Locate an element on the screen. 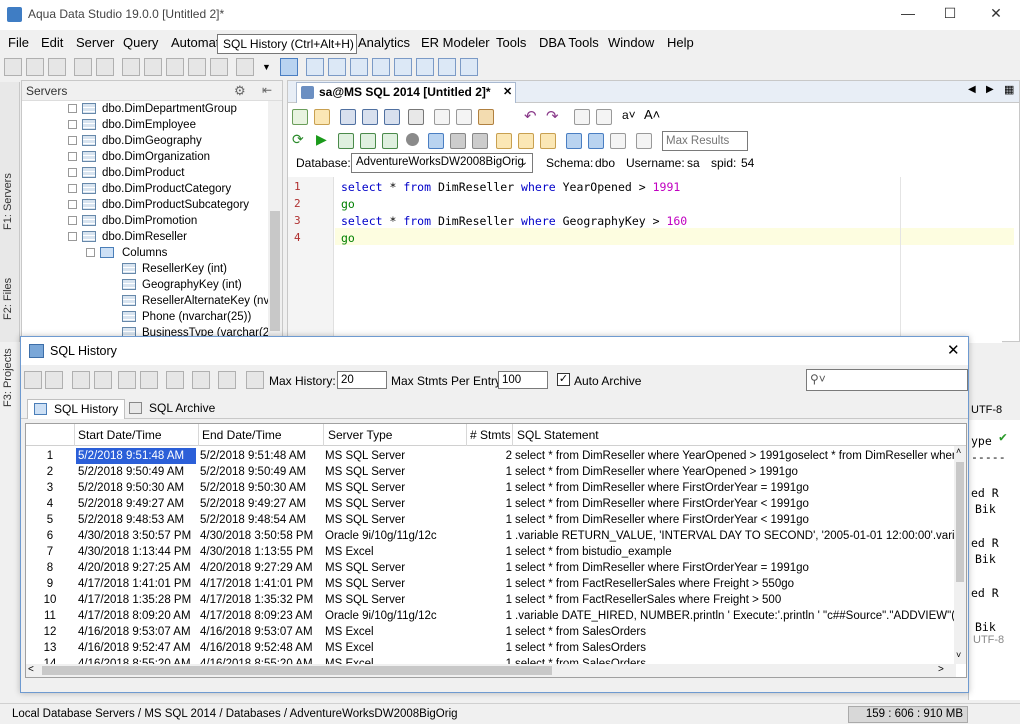  print-entry-icon is located at coordinates (127, 380).